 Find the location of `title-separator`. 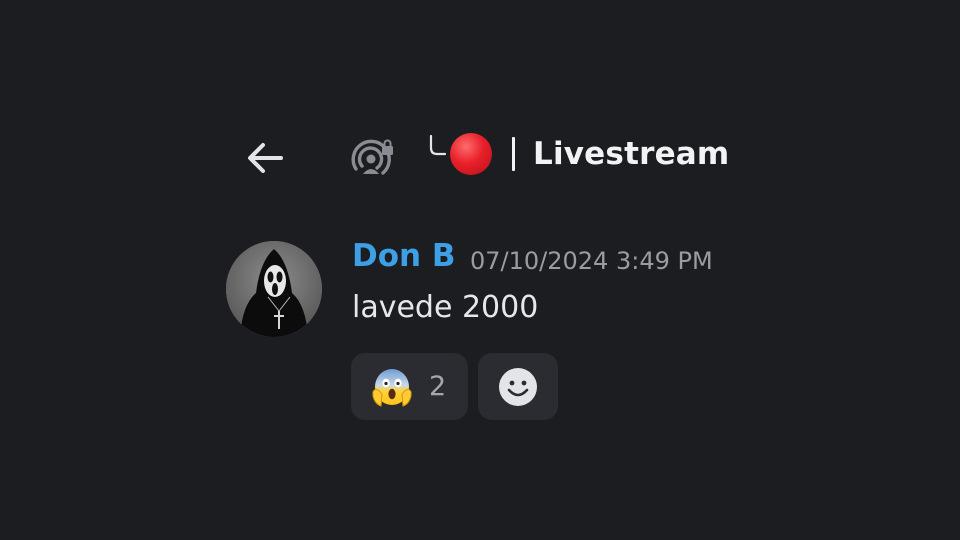

title-separator is located at coordinates (513, 154).